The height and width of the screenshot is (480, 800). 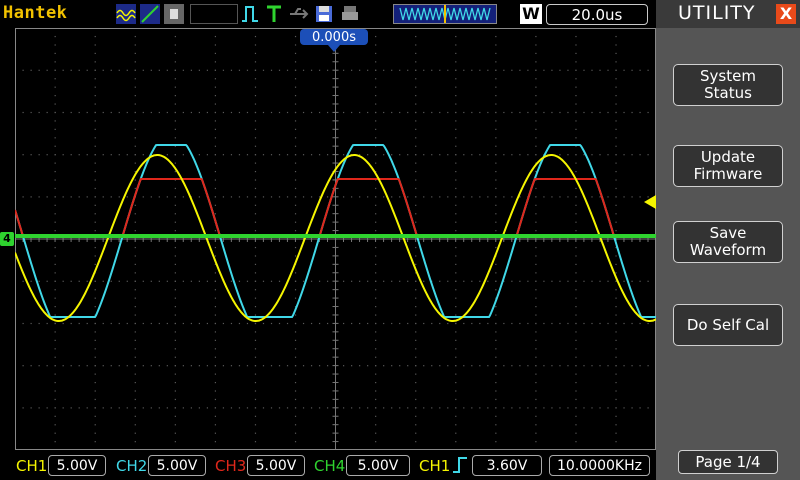 I want to click on memory-waveform-indicator, so click(x=445, y=14).